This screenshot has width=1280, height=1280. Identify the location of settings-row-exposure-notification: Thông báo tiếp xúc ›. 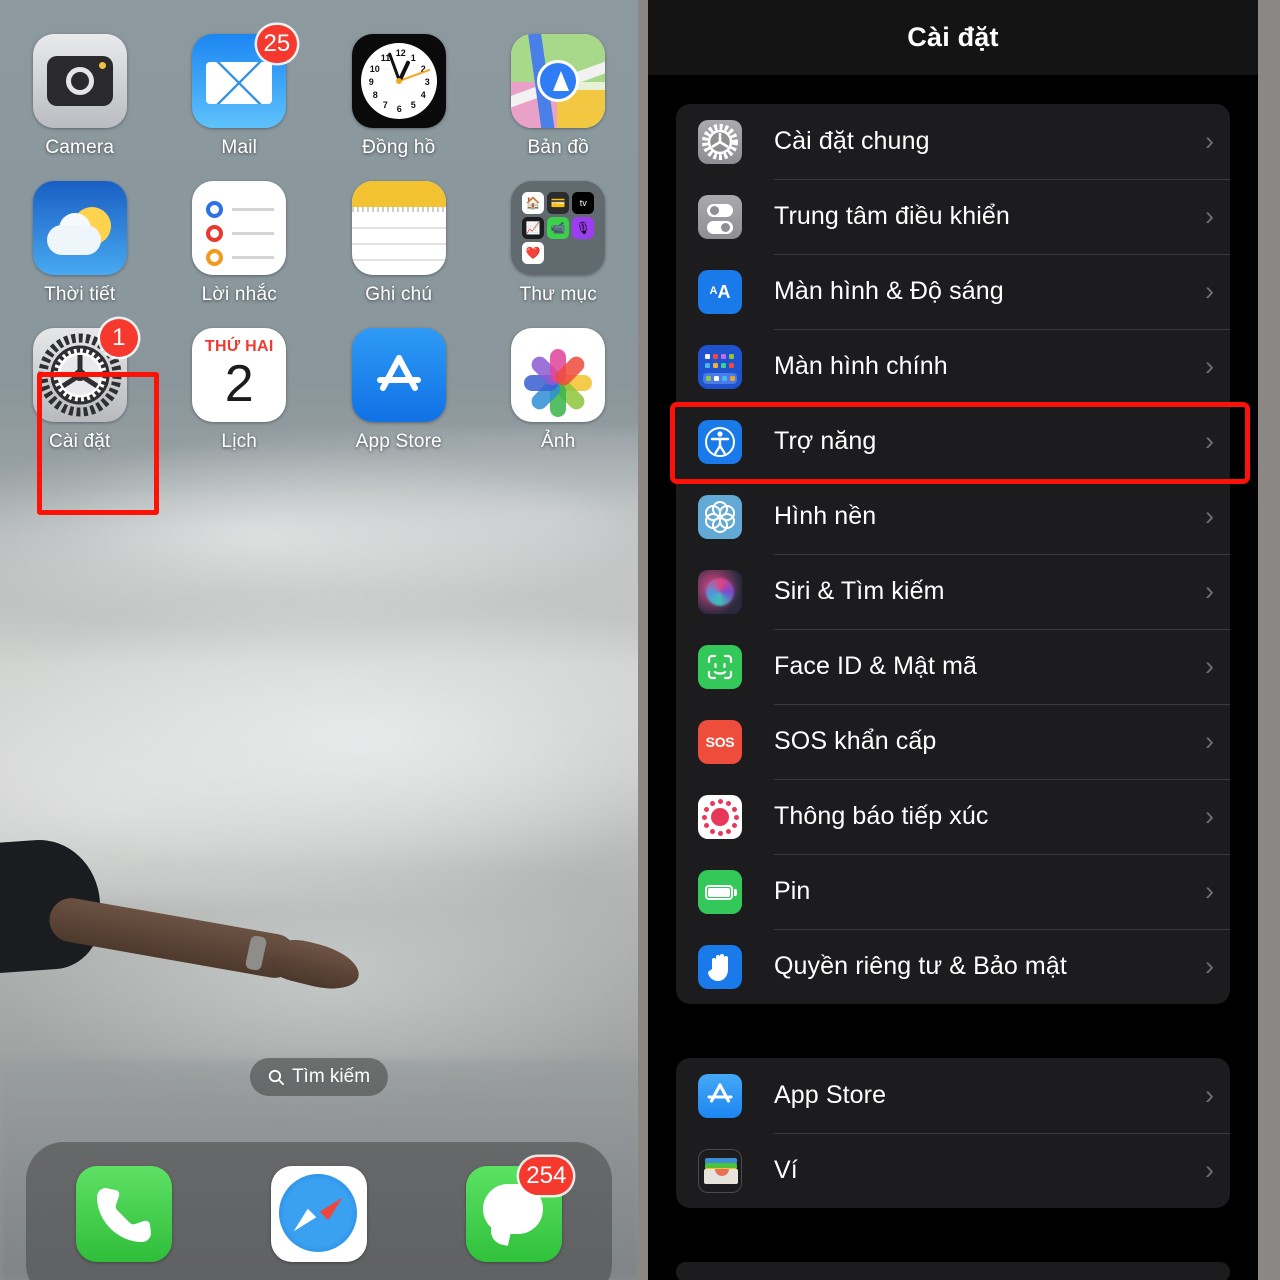
(953, 816).